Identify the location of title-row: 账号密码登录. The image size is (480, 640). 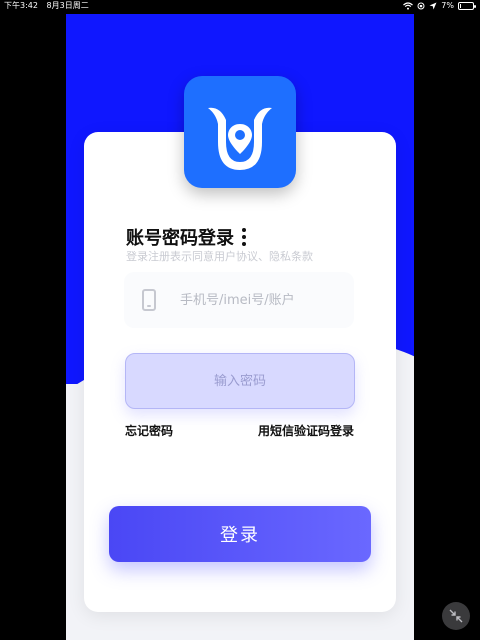
(186, 237).